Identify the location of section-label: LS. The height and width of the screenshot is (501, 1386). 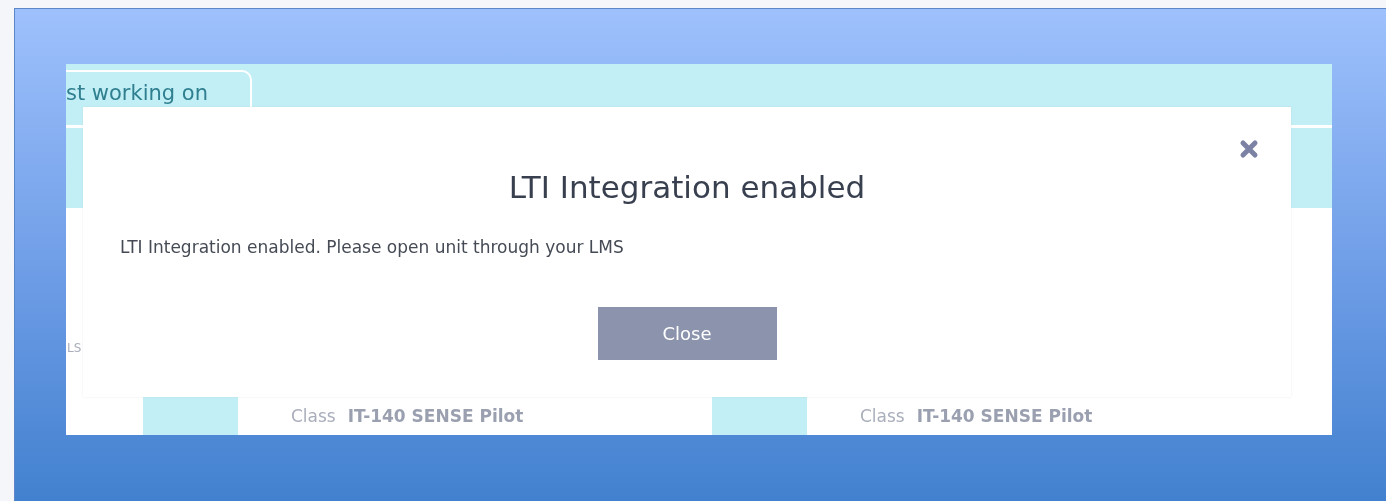
(74, 348).